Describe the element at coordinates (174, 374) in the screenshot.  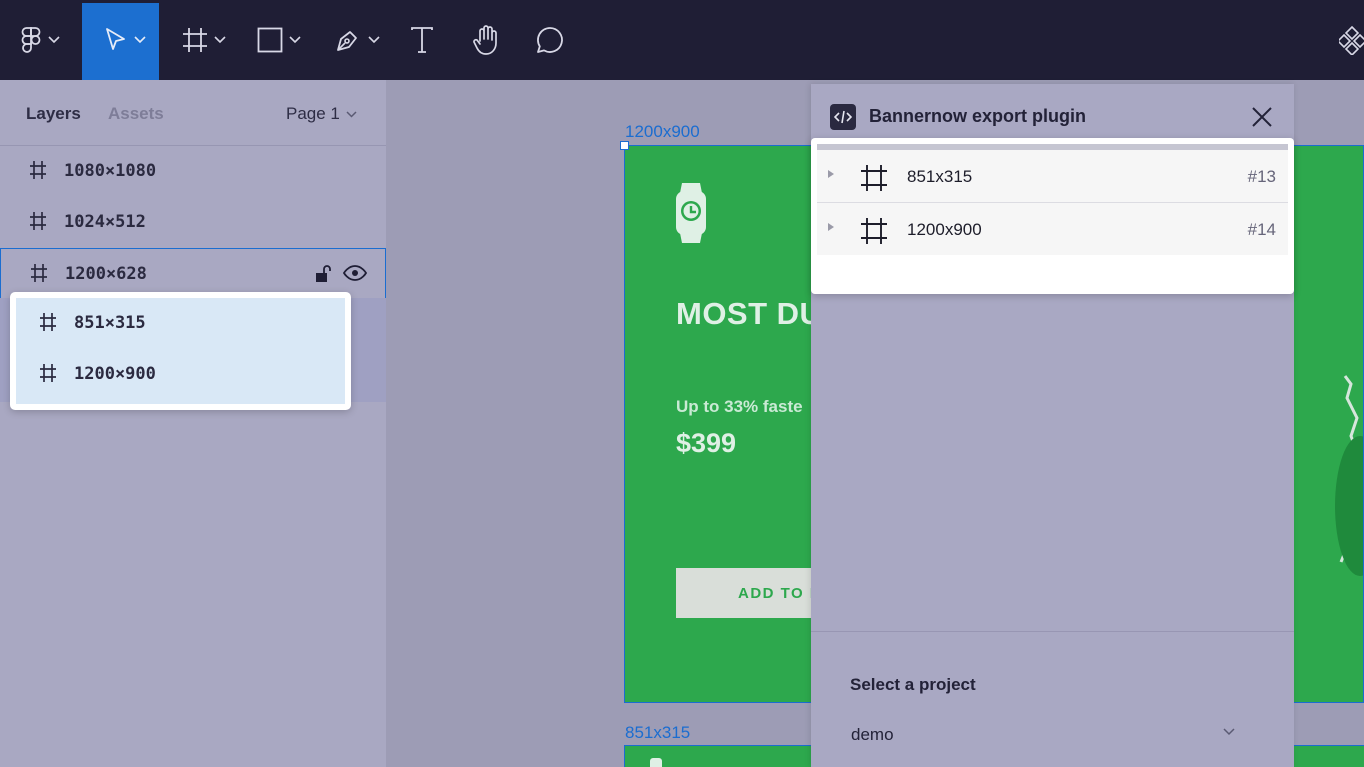
I see `layer-row: 1200×900` at that location.